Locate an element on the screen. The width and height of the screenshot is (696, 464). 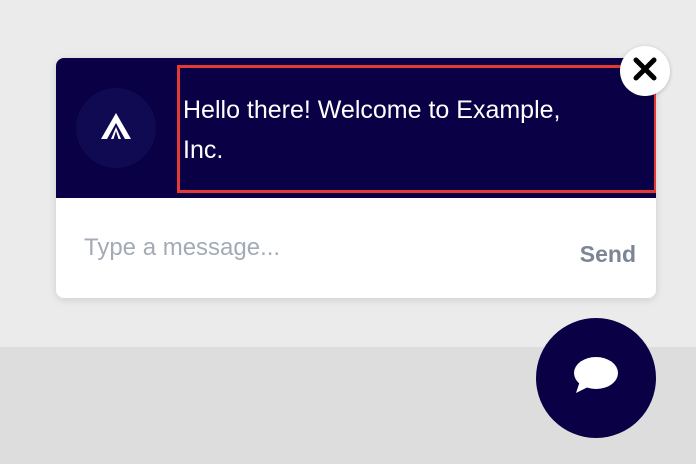
chat-bubble-icon is located at coordinates (596, 378).